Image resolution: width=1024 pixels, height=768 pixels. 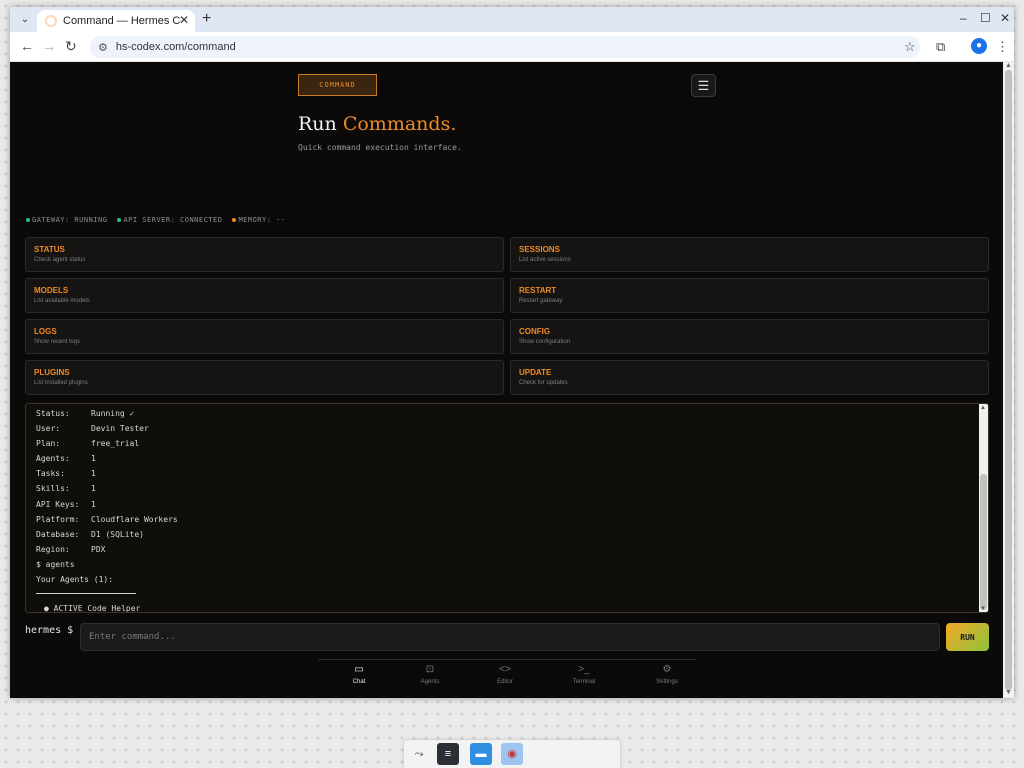 What do you see at coordinates (430, 669) in the screenshot?
I see `robot-icon: ⊡` at bounding box center [430, 669].